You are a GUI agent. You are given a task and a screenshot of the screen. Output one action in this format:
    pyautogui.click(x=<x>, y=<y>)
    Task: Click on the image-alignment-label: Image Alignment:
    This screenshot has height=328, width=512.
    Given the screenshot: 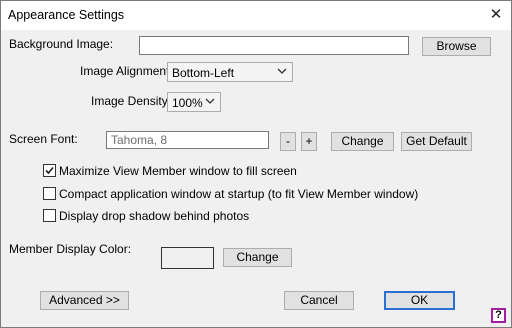 What is the action you would take?
    pyautogui.click(x=126, y=71)
    